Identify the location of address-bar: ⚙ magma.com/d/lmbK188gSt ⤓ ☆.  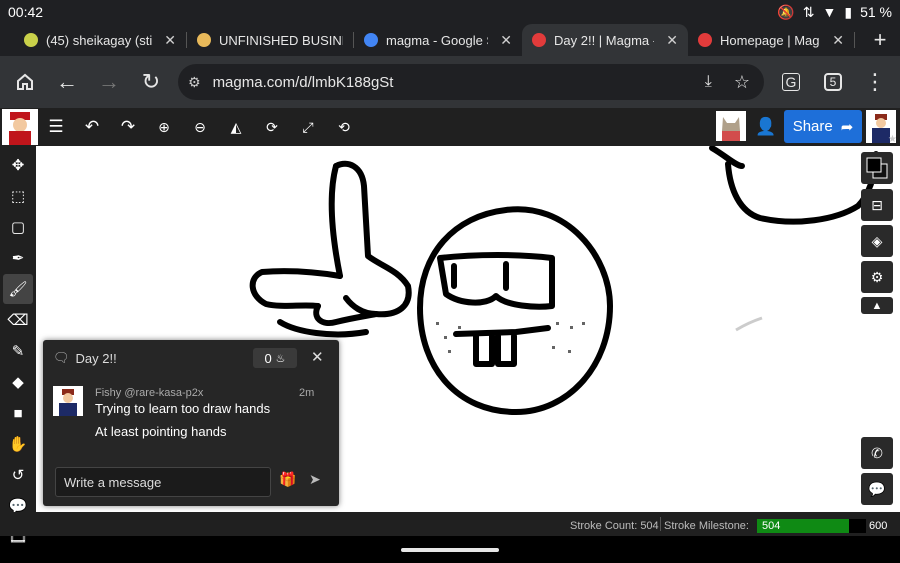
(471, 82).